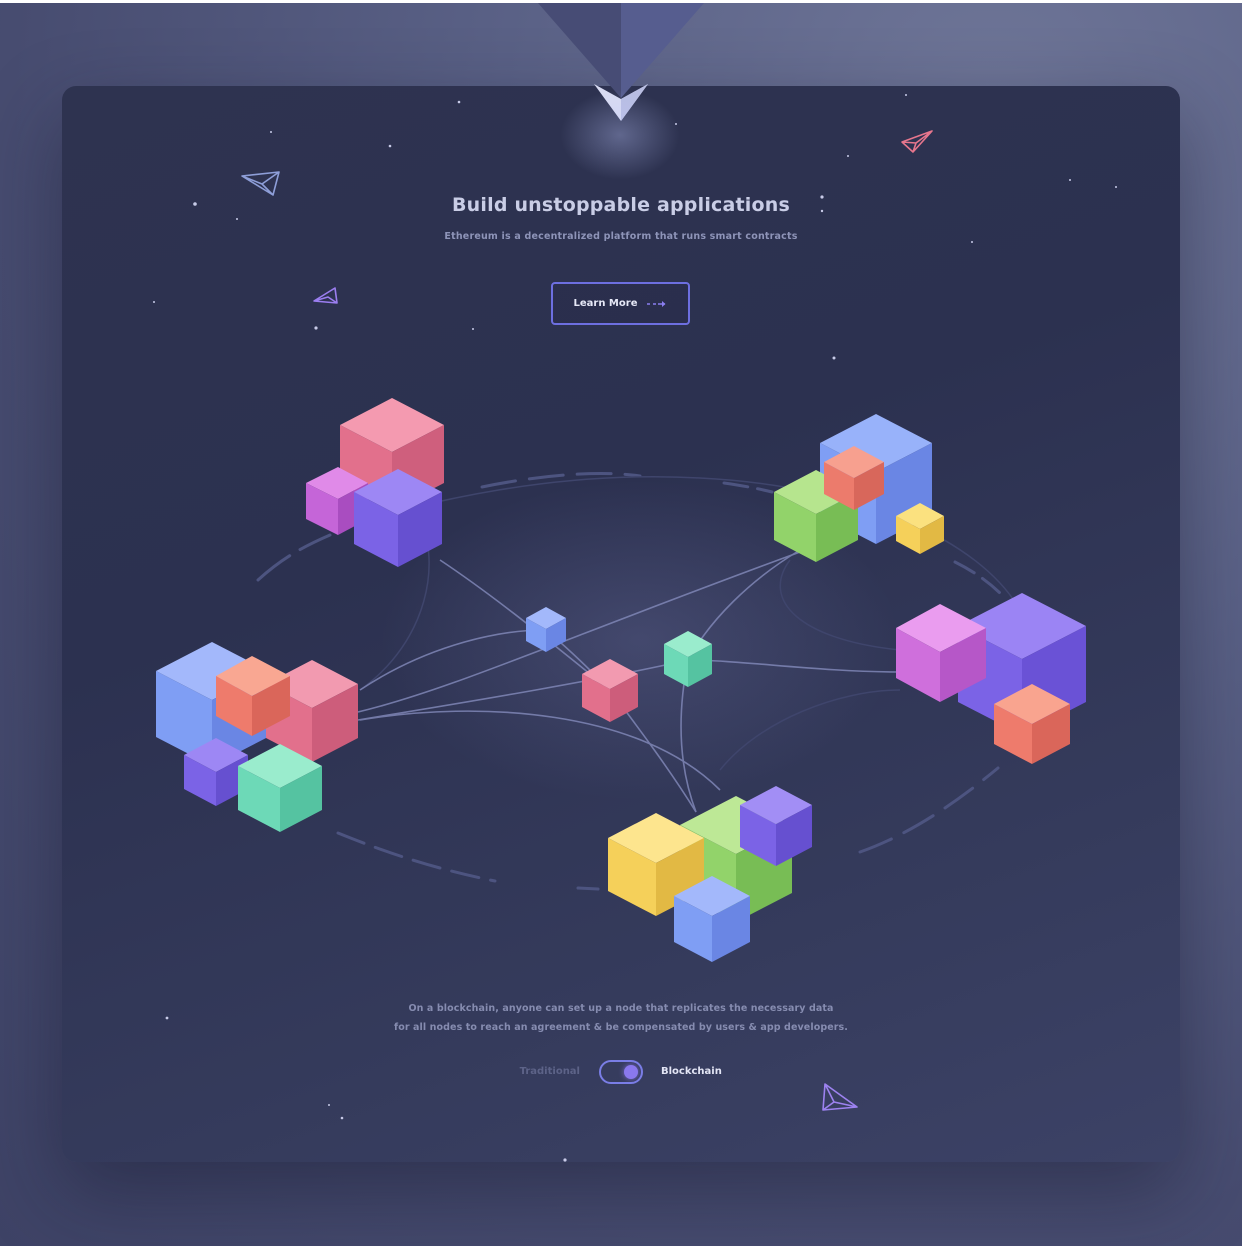  I want to click on learn-more-button: Learn More, so click(620, 303).